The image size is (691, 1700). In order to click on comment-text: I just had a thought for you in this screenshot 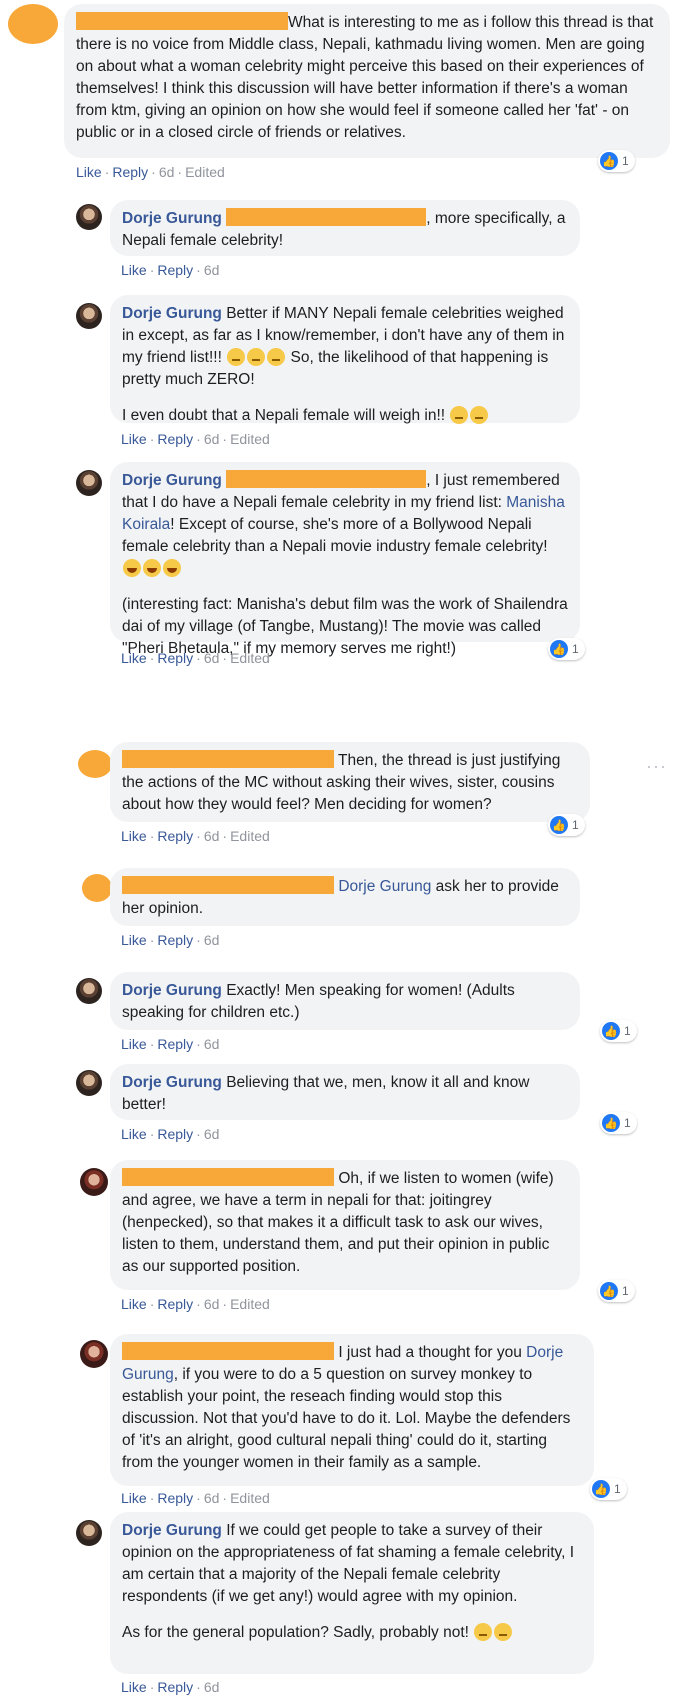, I will do `click(430, 1352)`.